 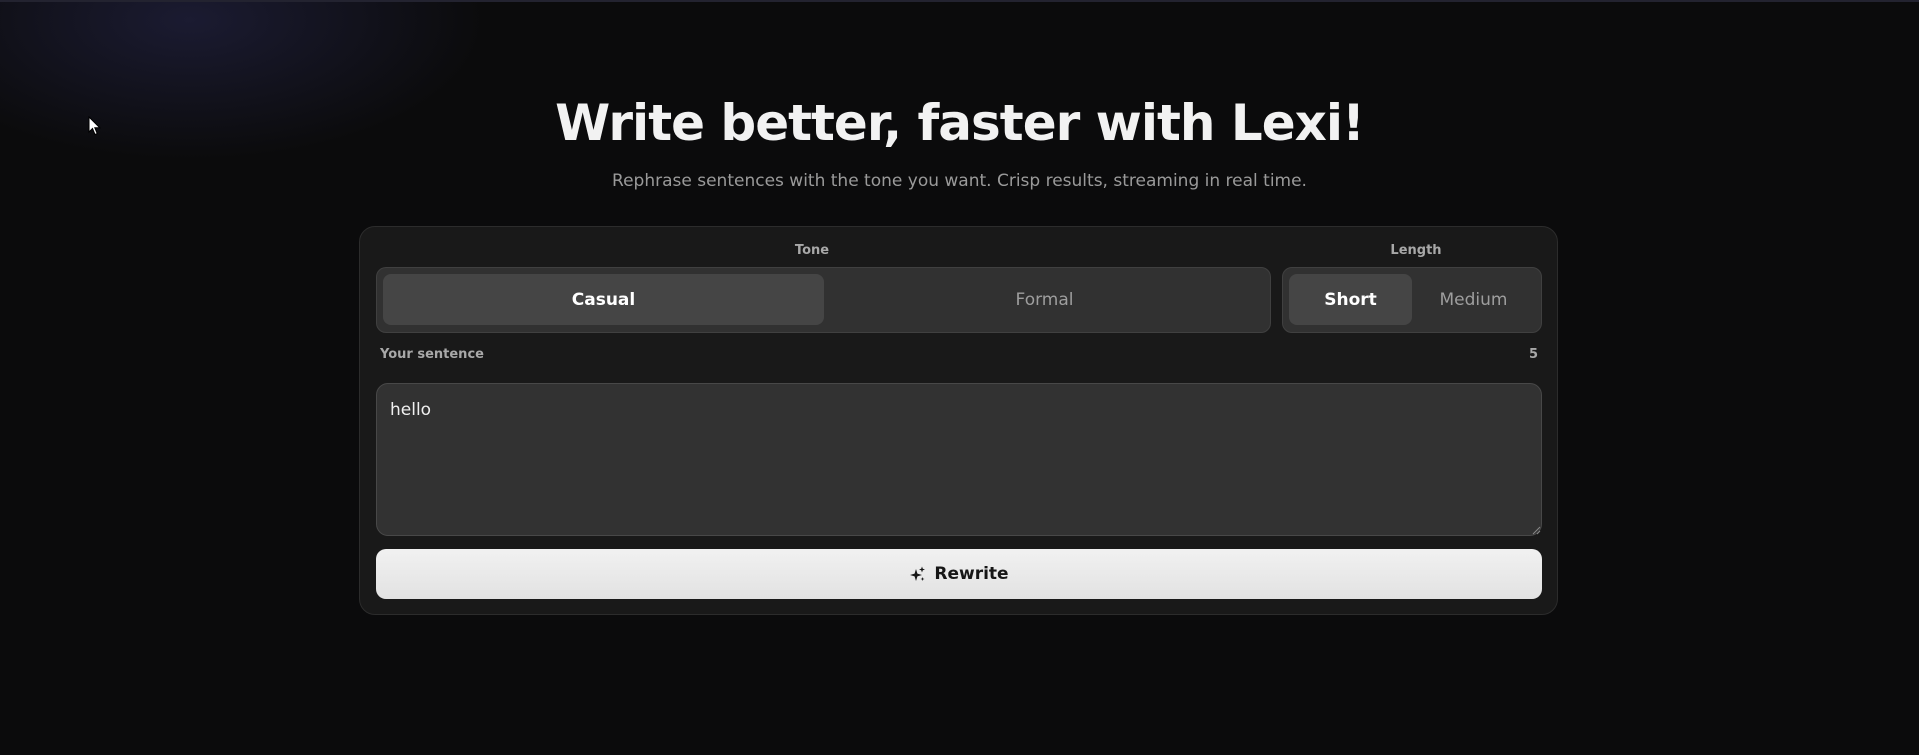 What do you see at coordinates (603, 299) in the screenshot?
I see `tone-option-casual: Casual` at bounding box center [603, 299].